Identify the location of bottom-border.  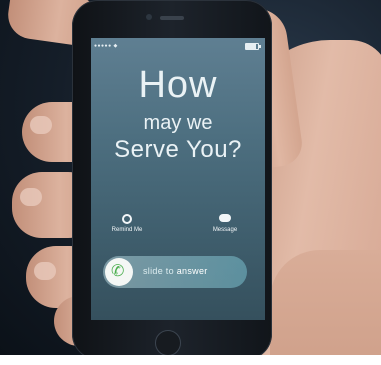
(190, 360).